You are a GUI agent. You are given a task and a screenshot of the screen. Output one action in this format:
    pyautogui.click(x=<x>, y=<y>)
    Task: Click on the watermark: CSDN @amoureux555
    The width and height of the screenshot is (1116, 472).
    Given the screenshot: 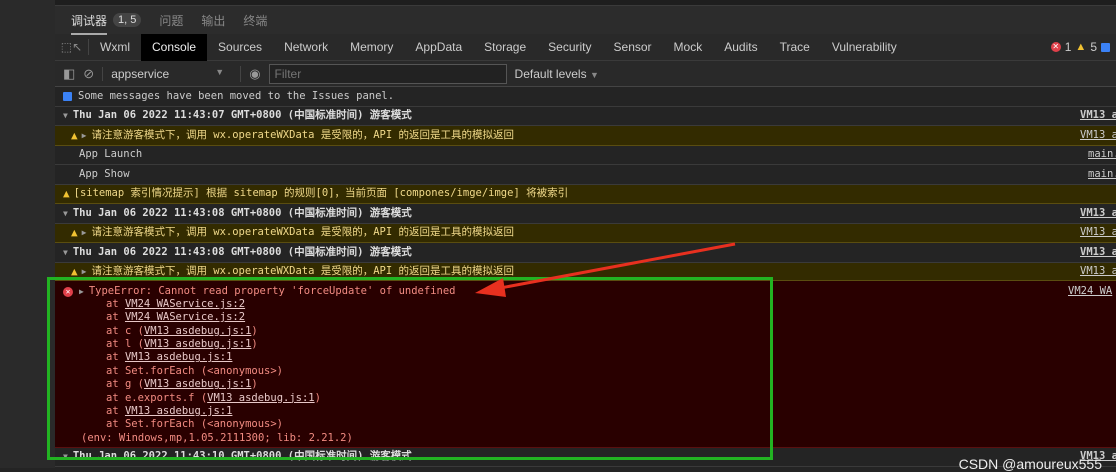 What is the action you would take?
    pyautogui.click(x=1030, y=464)
    